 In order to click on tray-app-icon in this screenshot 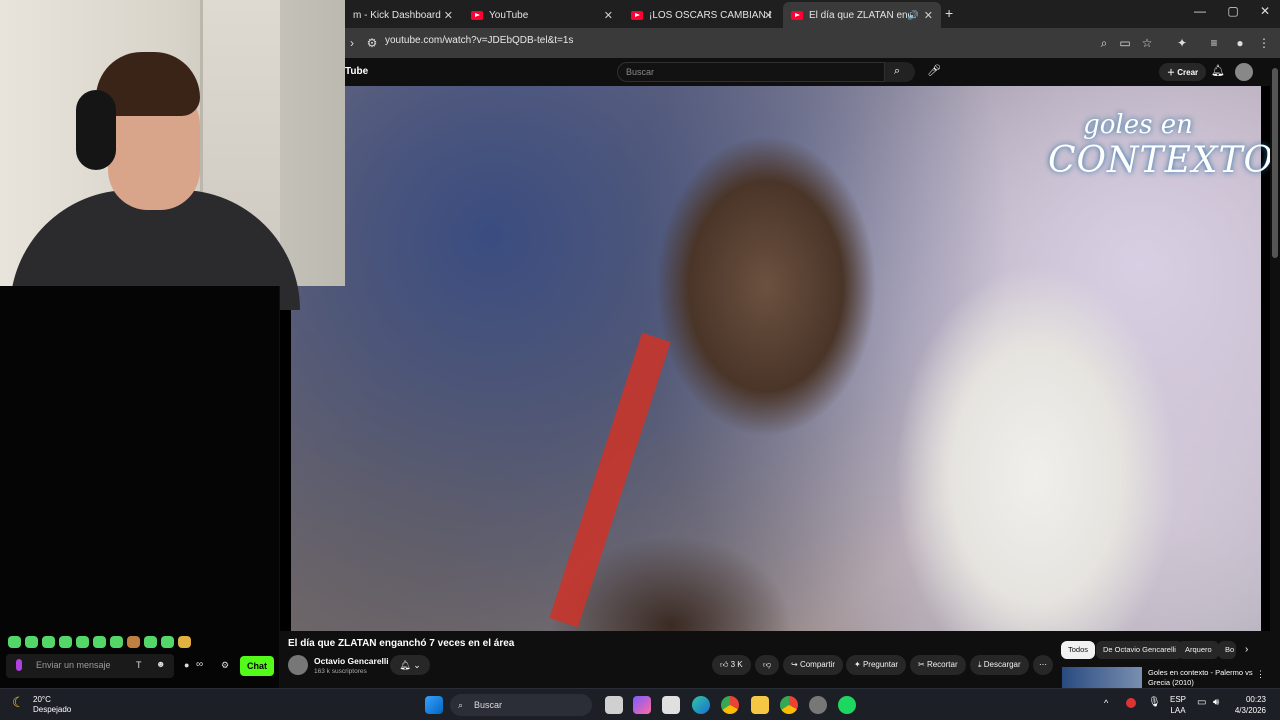, I will do `click(1131, 703)`.